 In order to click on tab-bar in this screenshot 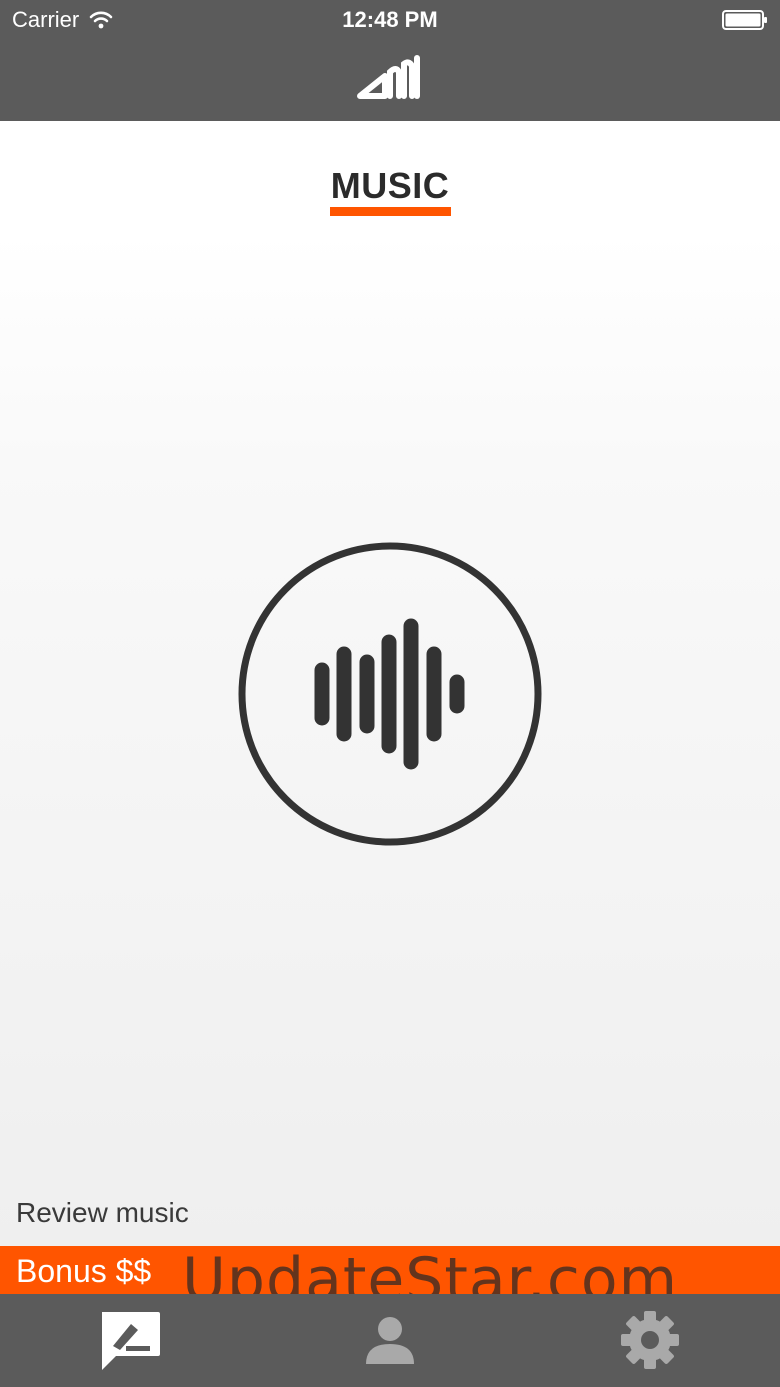, I will do `click(390, 1340)`.